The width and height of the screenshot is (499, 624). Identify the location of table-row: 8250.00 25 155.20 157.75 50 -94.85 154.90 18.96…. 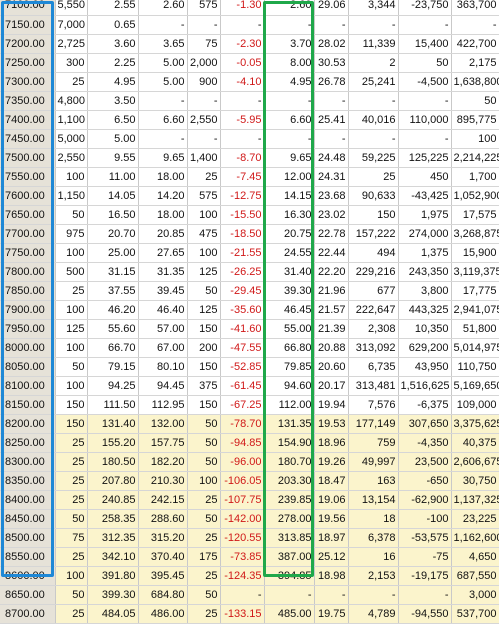
(249, 443).